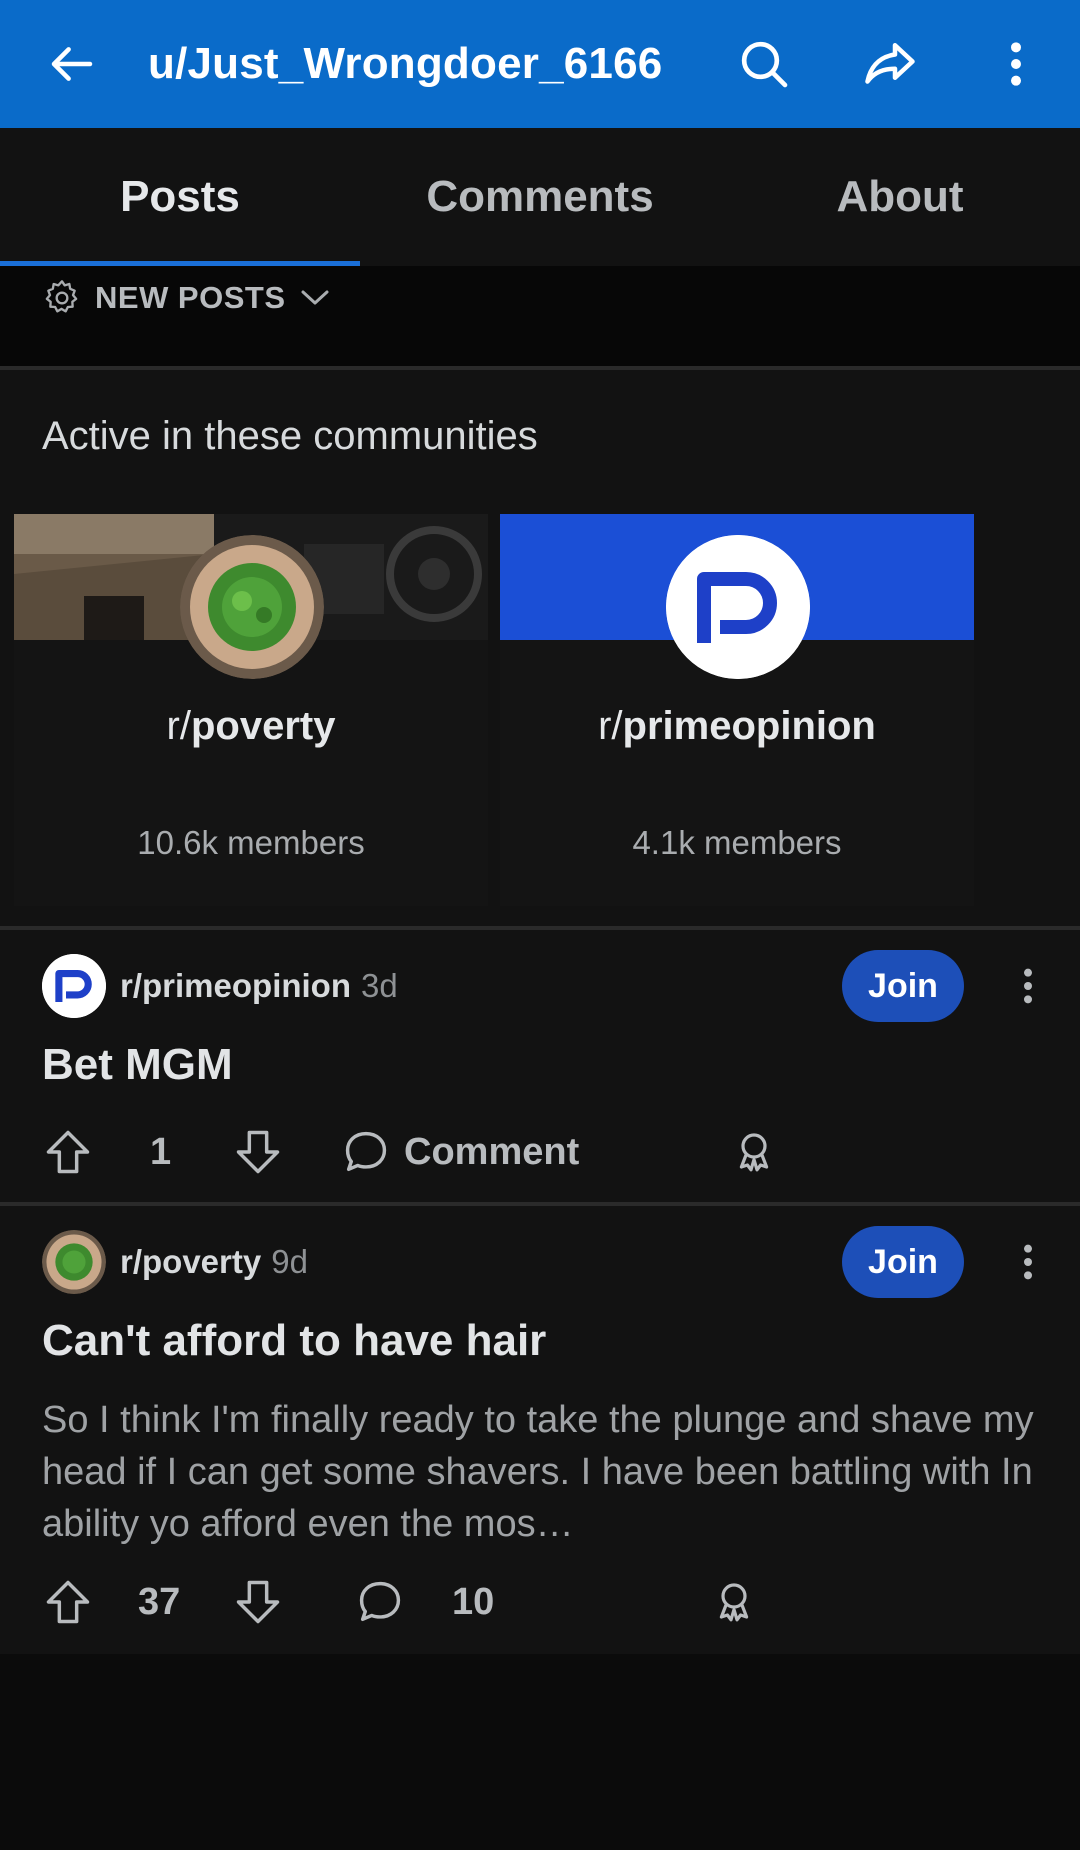 This screenshot has height=1850, width=1080. Describe the element at coordinates (62, 298) in the screenshot. I see `gear-icon` at that location.